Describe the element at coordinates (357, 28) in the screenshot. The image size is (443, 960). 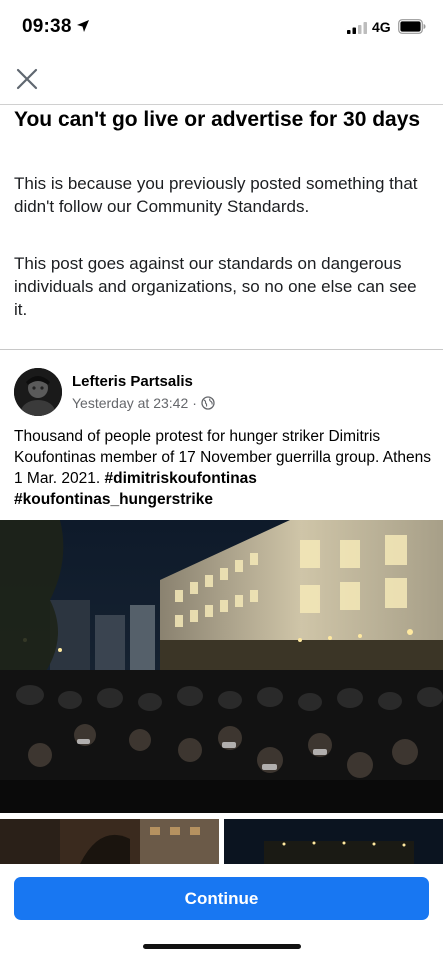
I see `signal-icon` at that location.